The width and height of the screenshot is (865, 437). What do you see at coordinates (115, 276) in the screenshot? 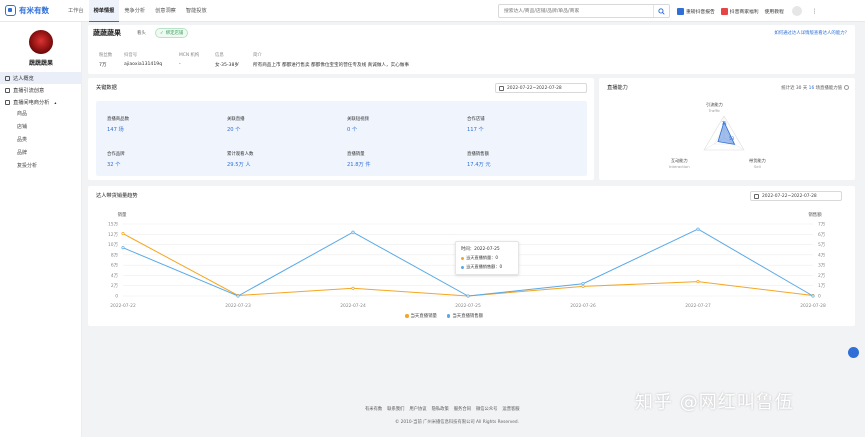
I see `y-left-tick-label: 4万` at bounding box center [115, 276].